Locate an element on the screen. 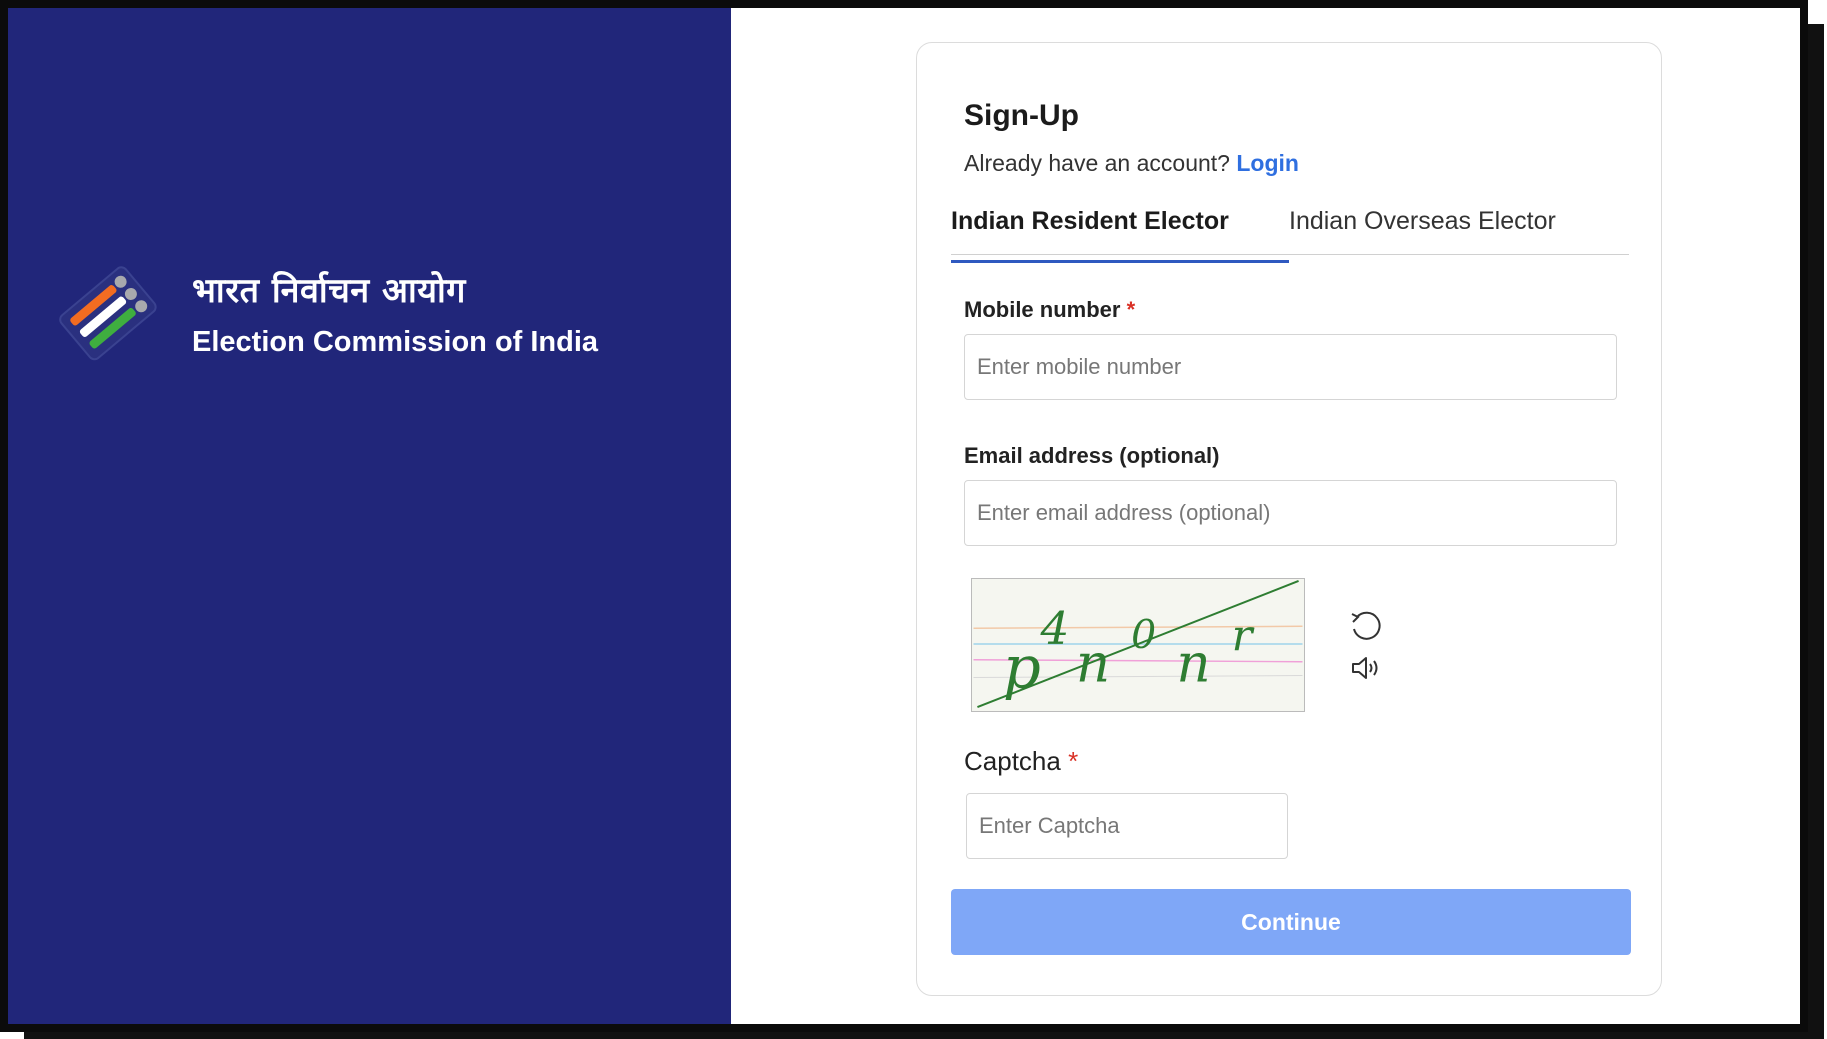 The height and width of the screenshot is (1039, 1827). svg-text: 4 is located at coordinates (1054, 628).